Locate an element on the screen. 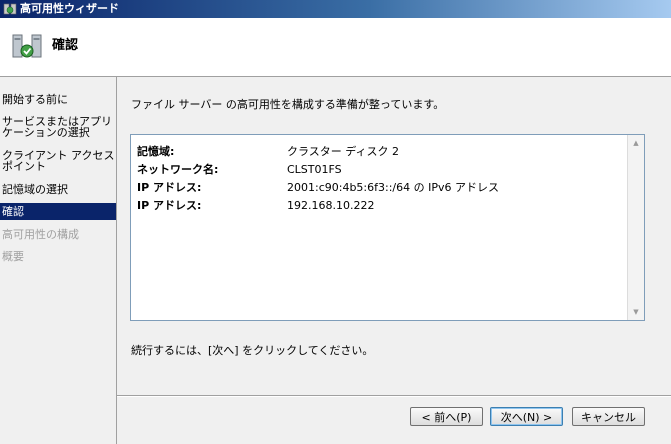  cancel-button: キャンセル is located at coordinates (608, 416).